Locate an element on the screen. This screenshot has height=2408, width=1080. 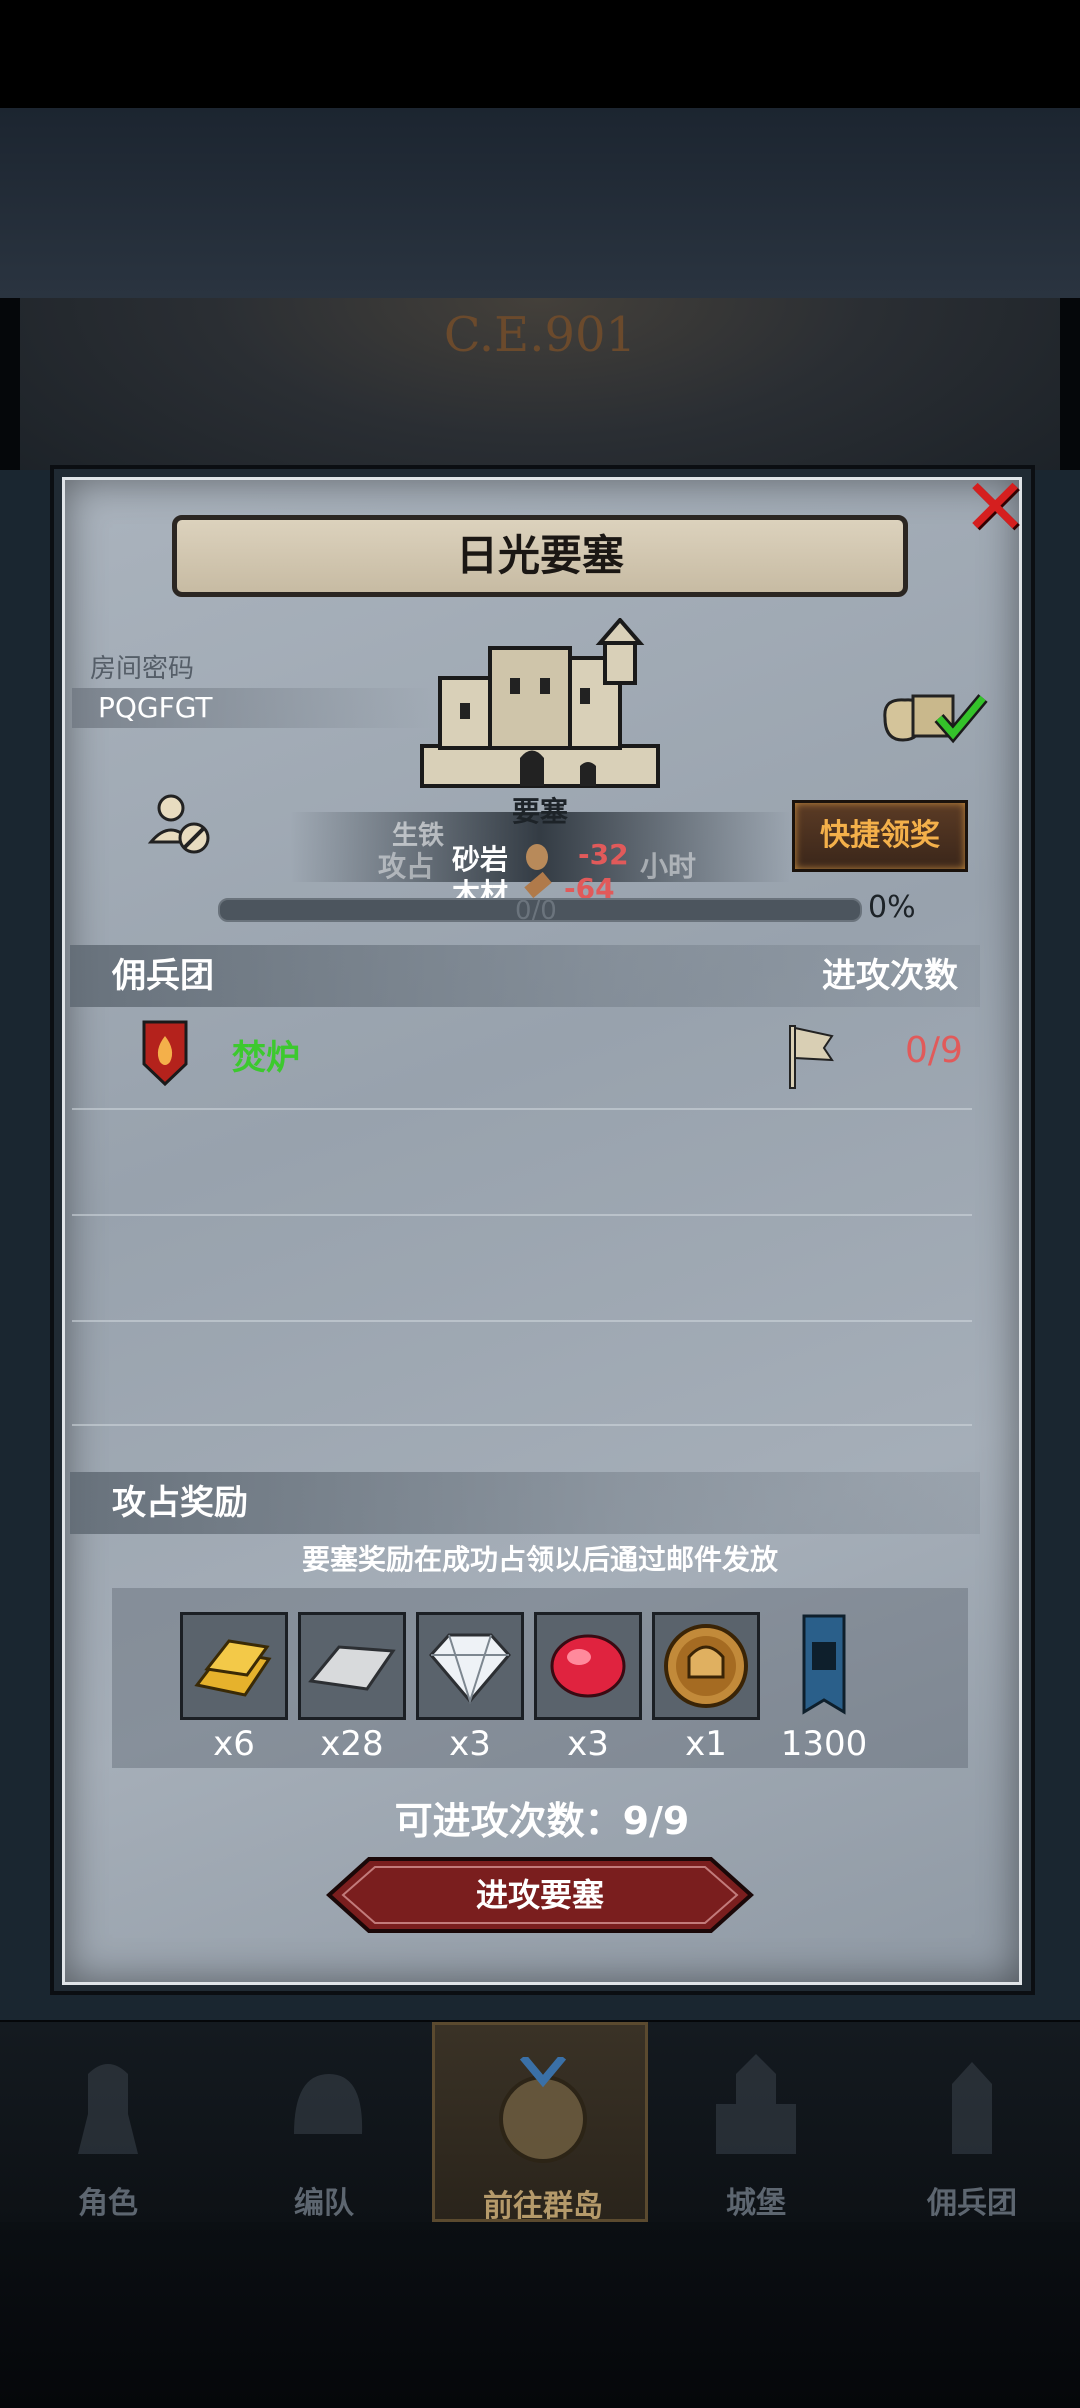
attack-count-title: 进攻次数 is located at coordinates (890, 976).